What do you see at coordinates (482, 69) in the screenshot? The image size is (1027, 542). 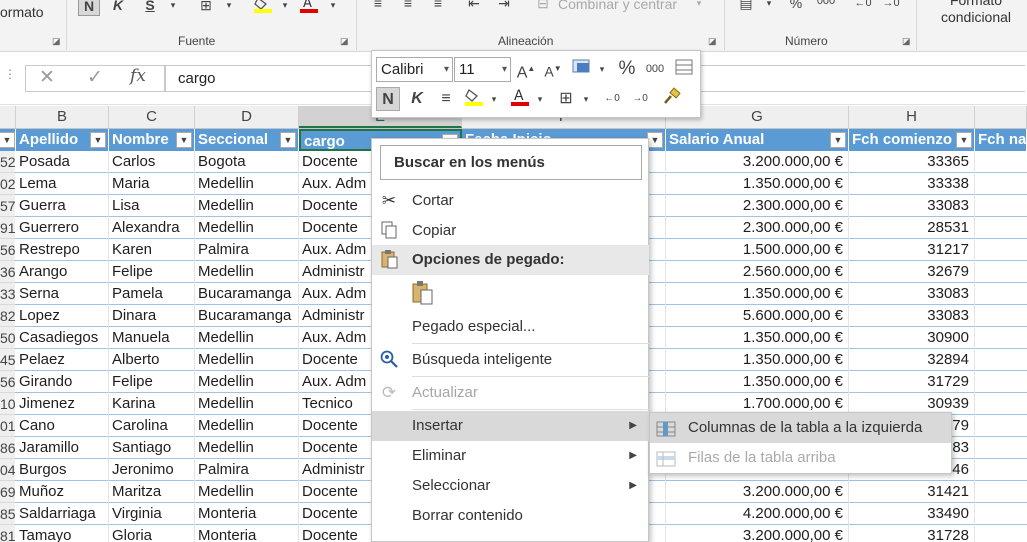 I see `font-size-select: 11 ▾` at bounding box center [482, 69].